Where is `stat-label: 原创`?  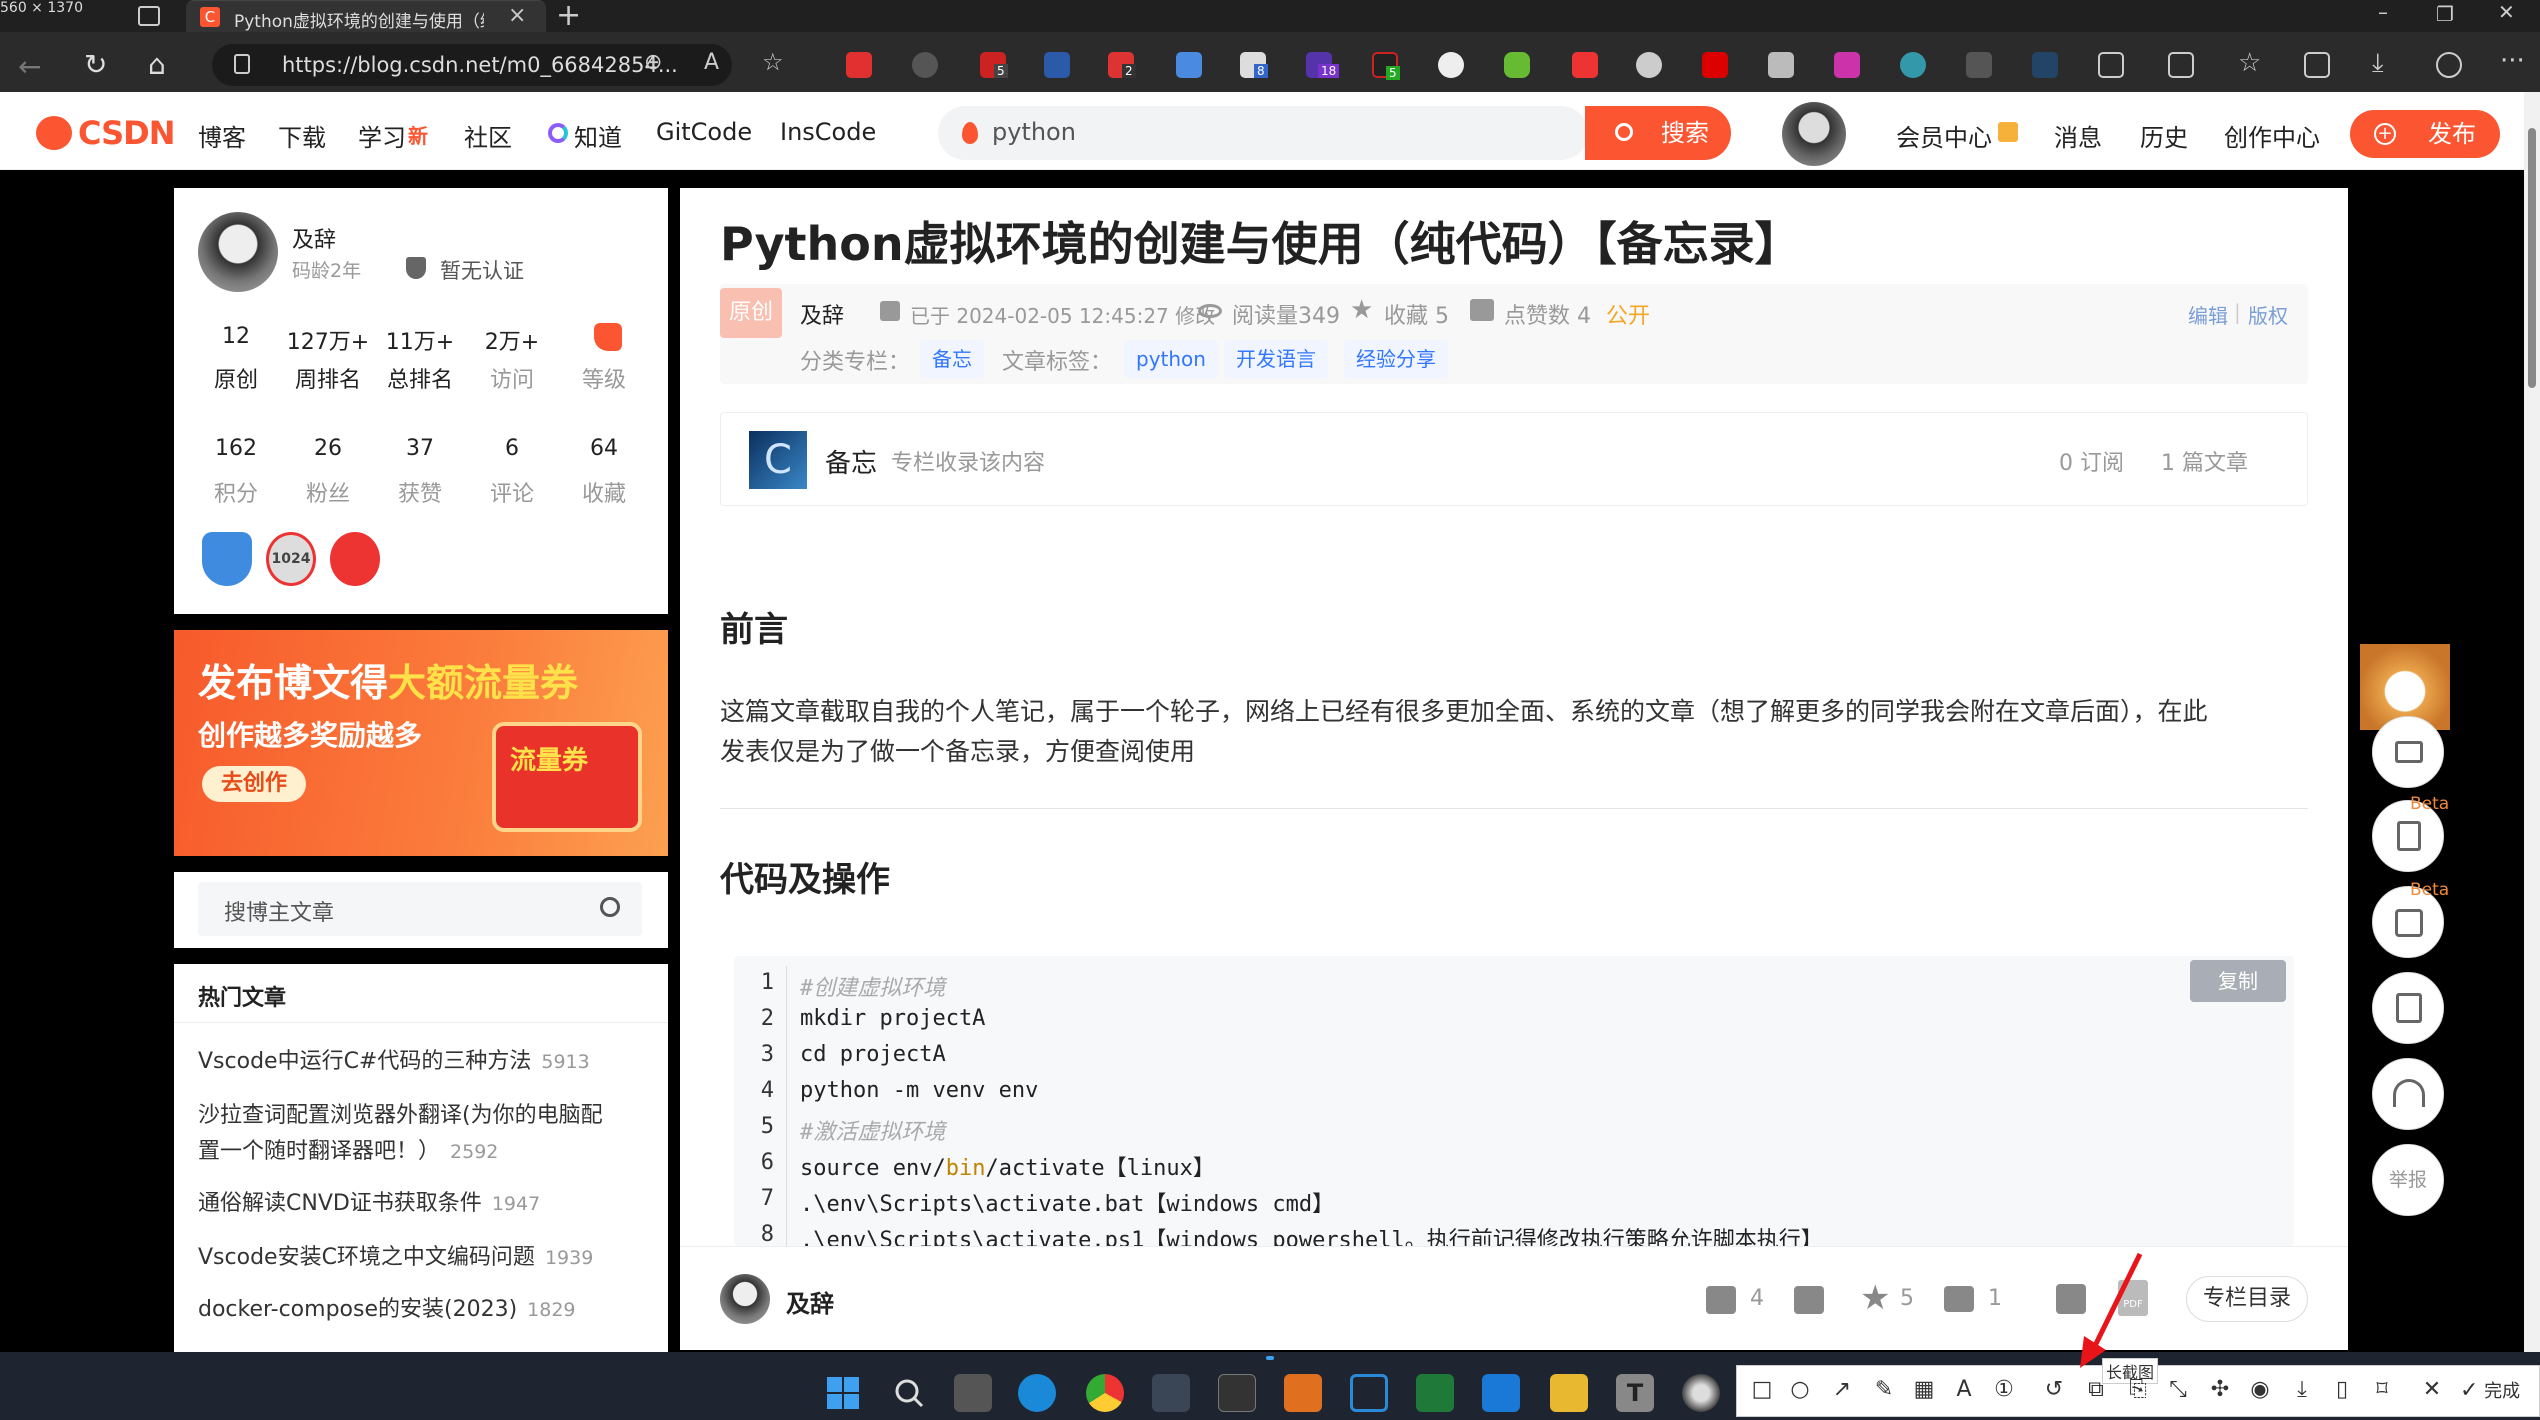
stat-label: 原创 is located at coordinates (236, 378).